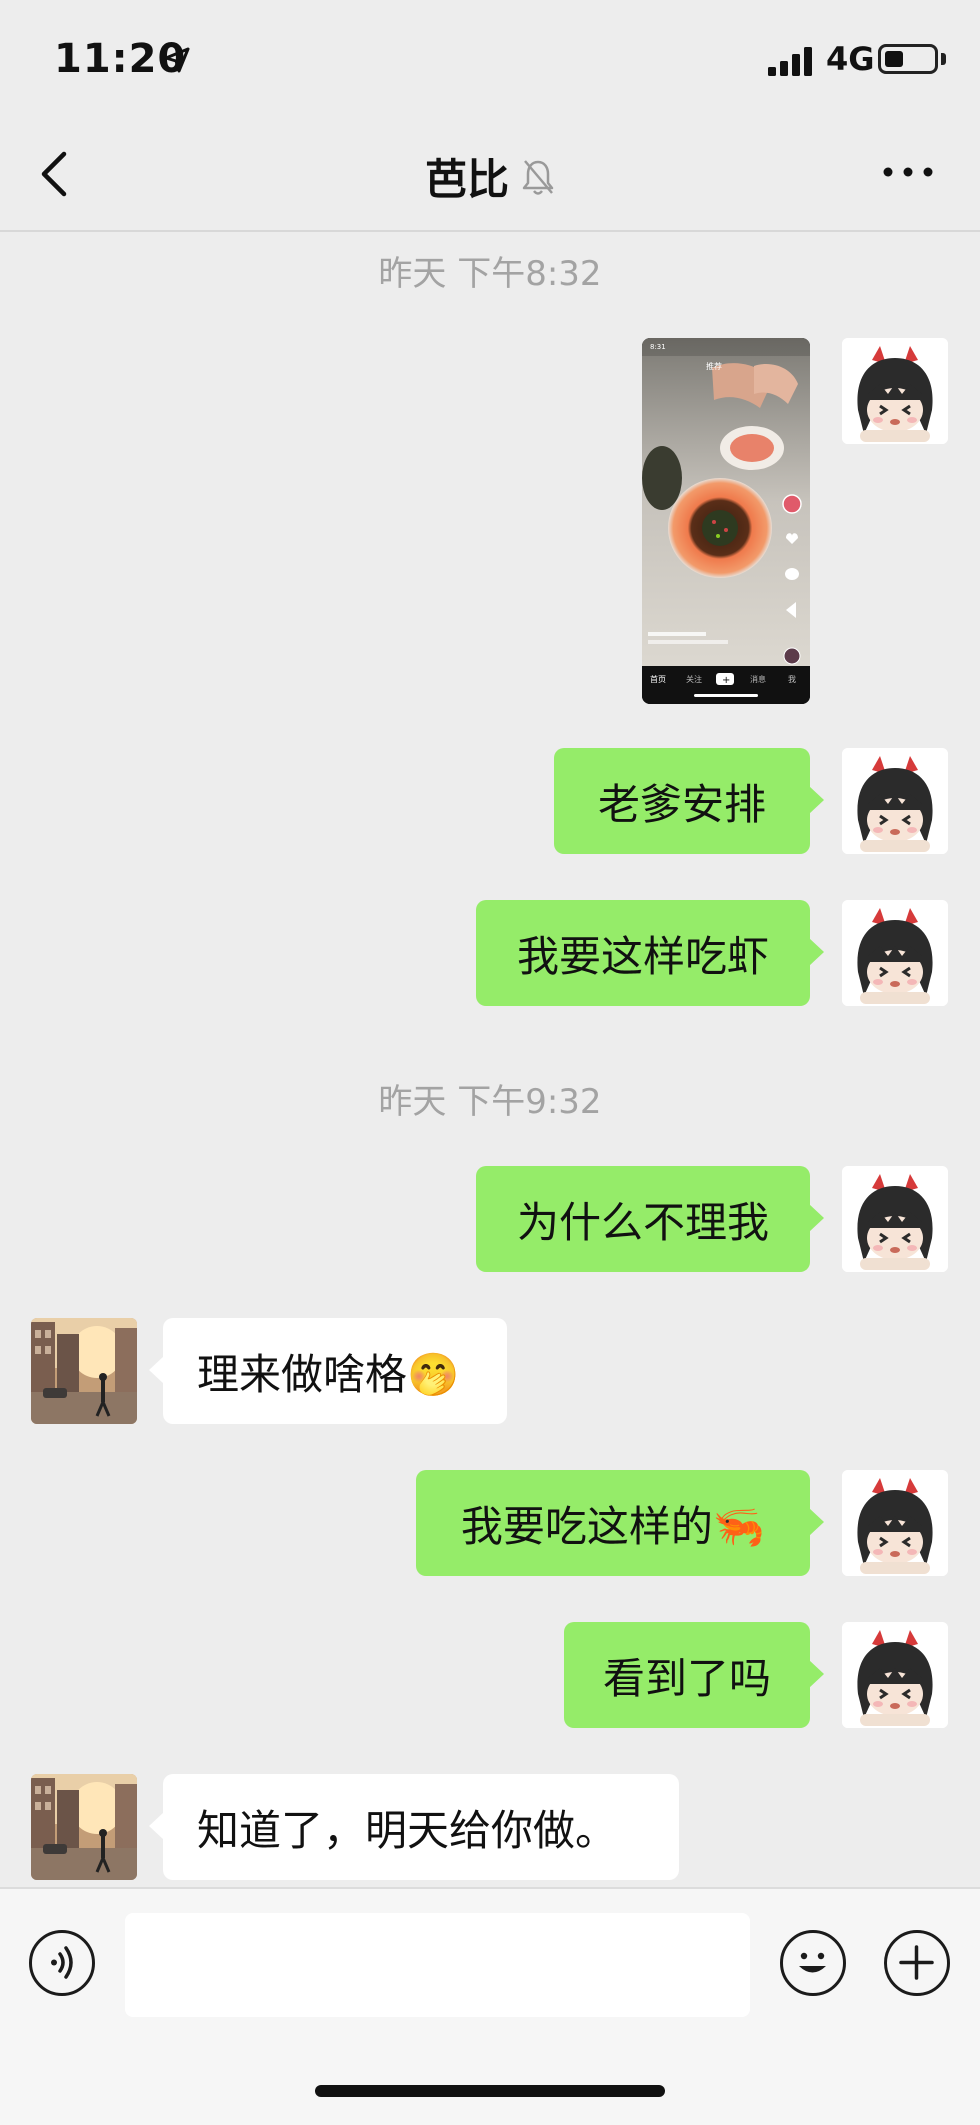 This screenshot has width=980, height=2125. Describe the element at coordinates (328, 1374) in the screenshot. I see `message-text: 理来做啥格🤭` at that location.